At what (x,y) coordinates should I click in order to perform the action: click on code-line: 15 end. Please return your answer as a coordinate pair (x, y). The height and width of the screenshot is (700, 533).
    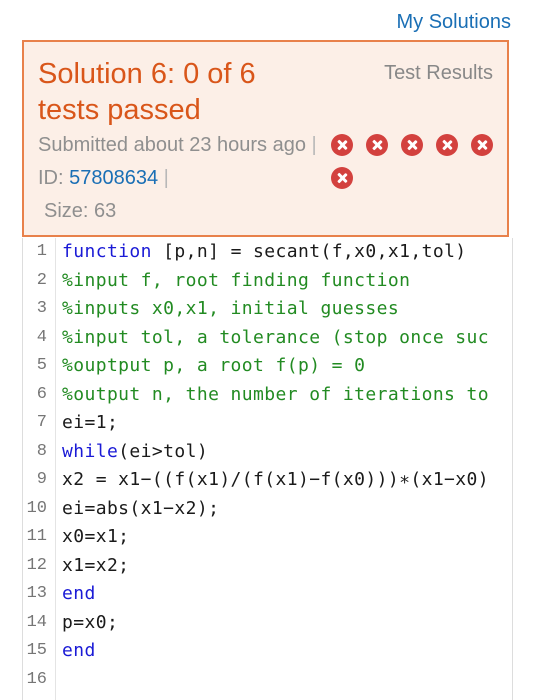
    Looking at the image, I should click on (267, 651).